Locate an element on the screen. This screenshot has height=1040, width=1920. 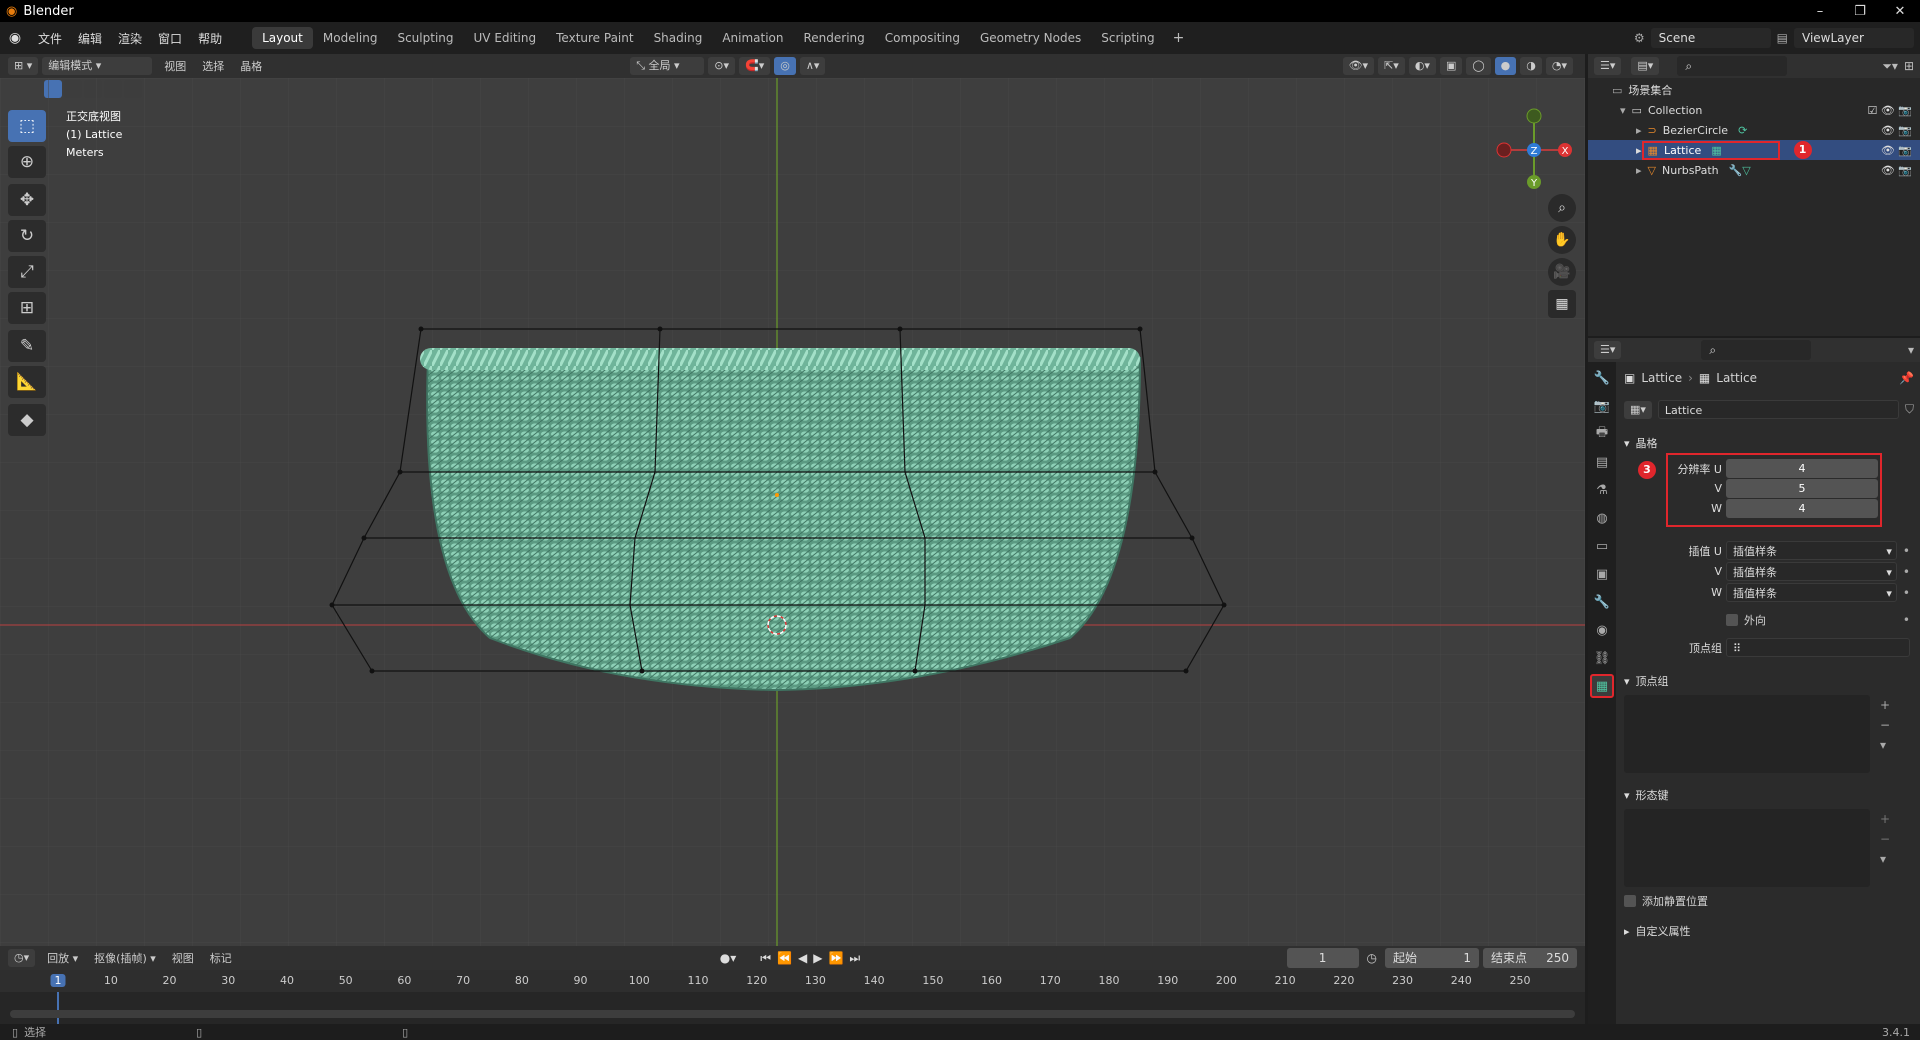
vertex-group-field: ⠿ is located at coordinates (1818, 647).